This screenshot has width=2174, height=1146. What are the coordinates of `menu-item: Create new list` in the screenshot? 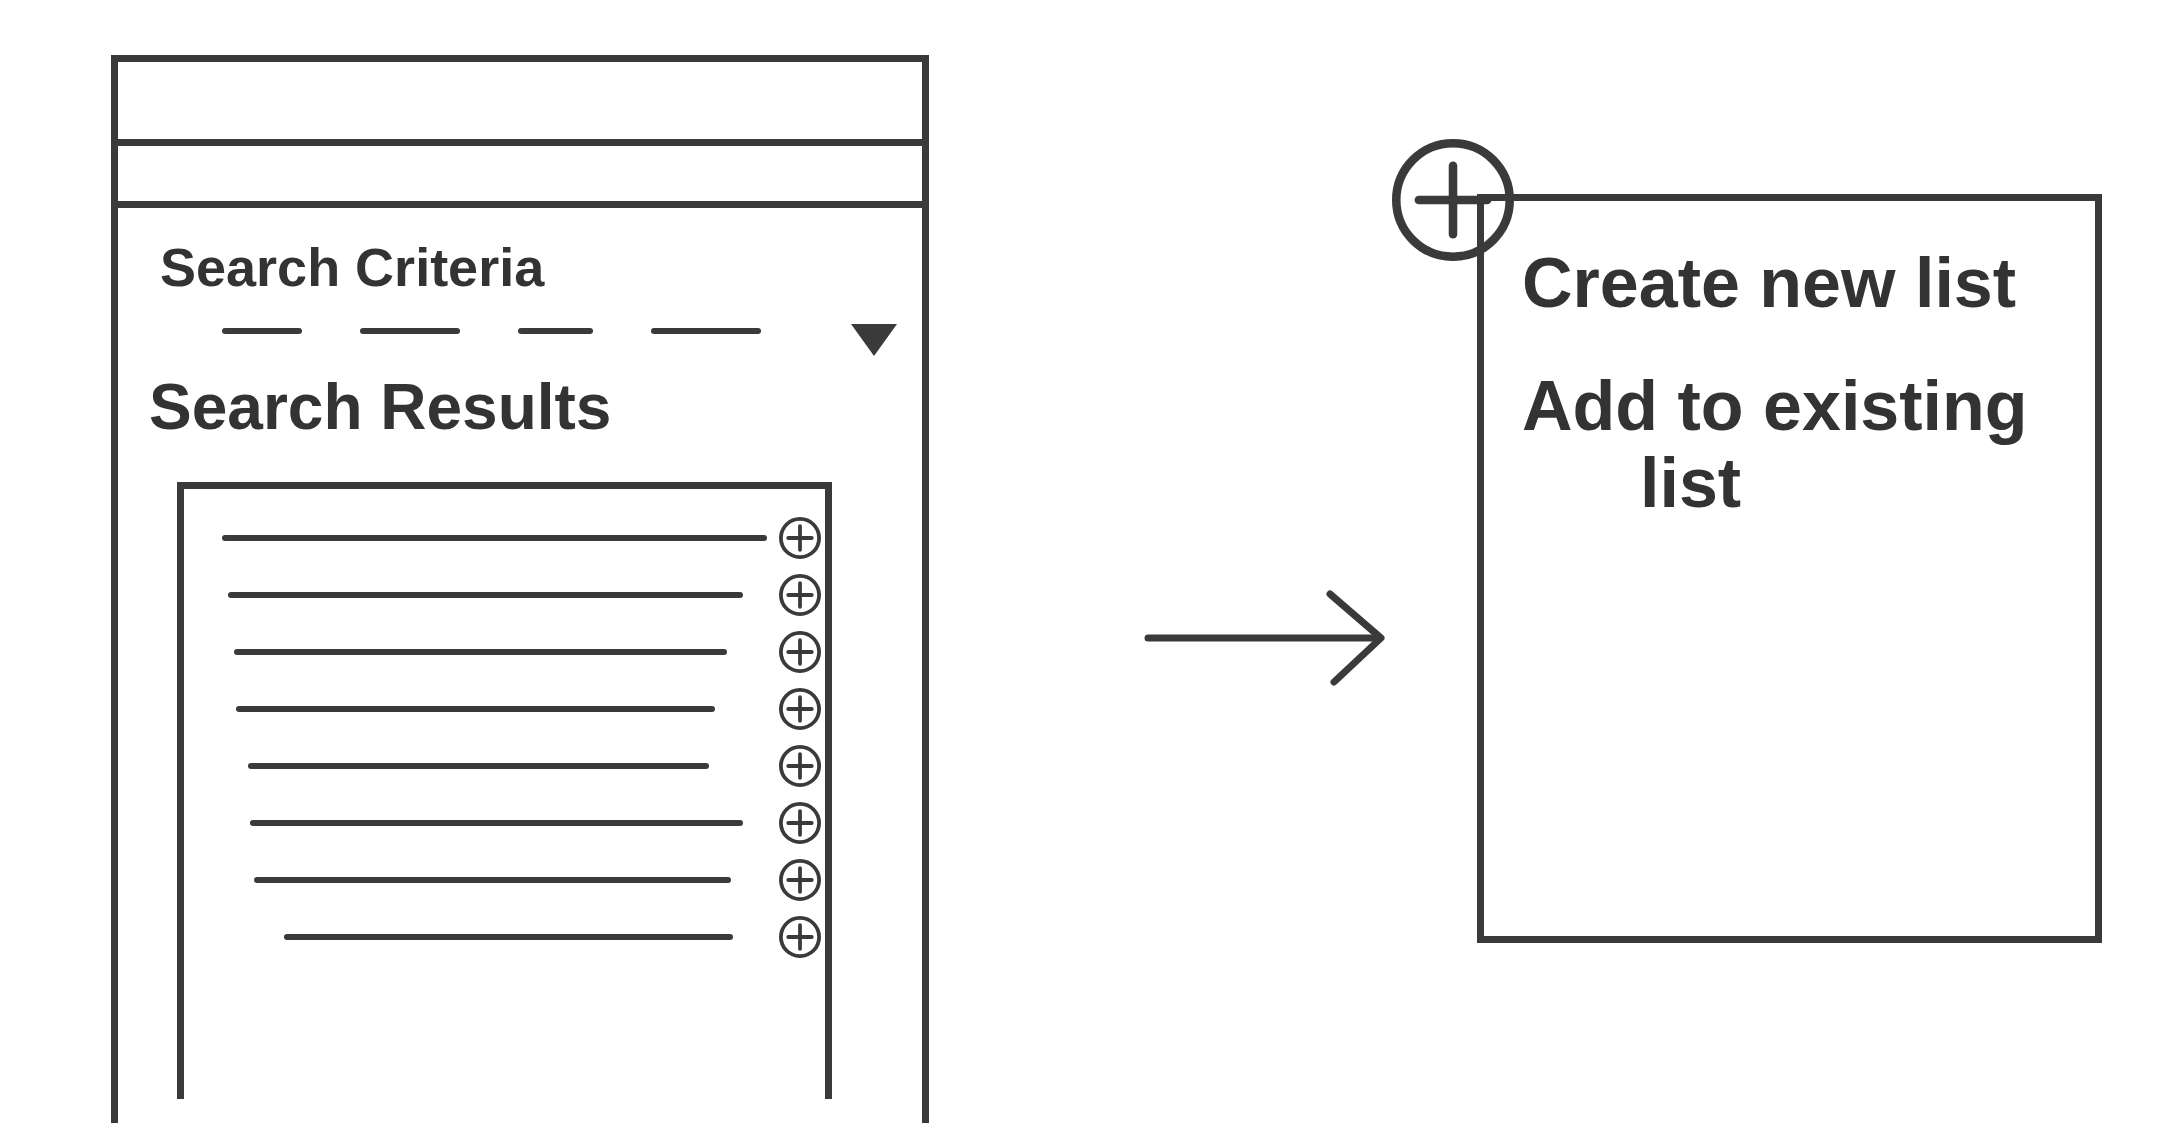 It's located at (1792, 283).